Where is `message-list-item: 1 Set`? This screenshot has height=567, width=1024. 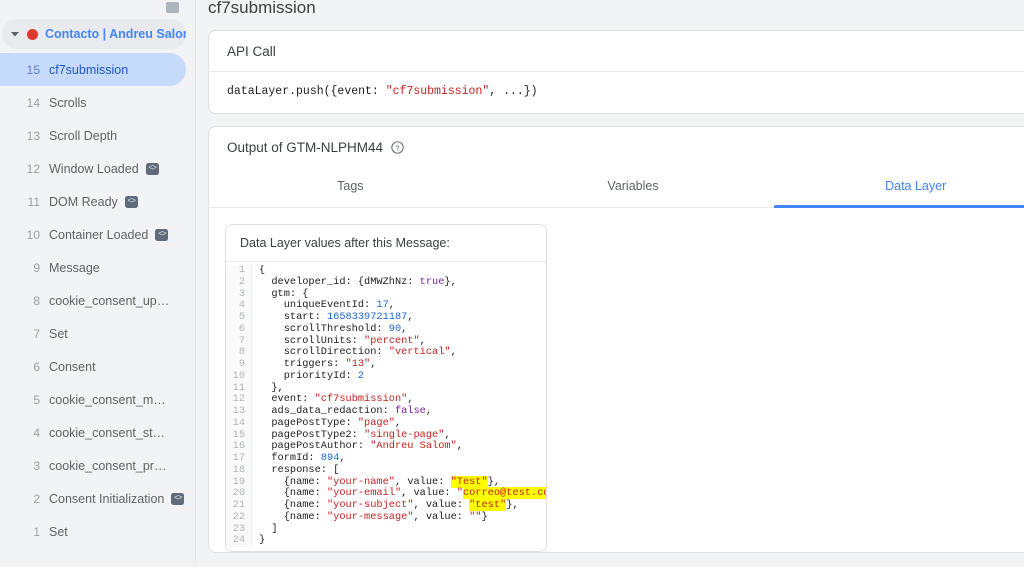 message-list-item: 1 Set is located at coordinates (93, 531).